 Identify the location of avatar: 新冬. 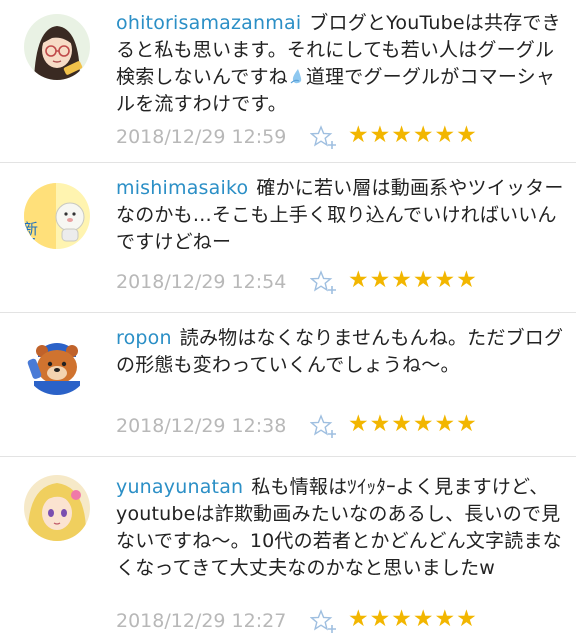
(57, 216).